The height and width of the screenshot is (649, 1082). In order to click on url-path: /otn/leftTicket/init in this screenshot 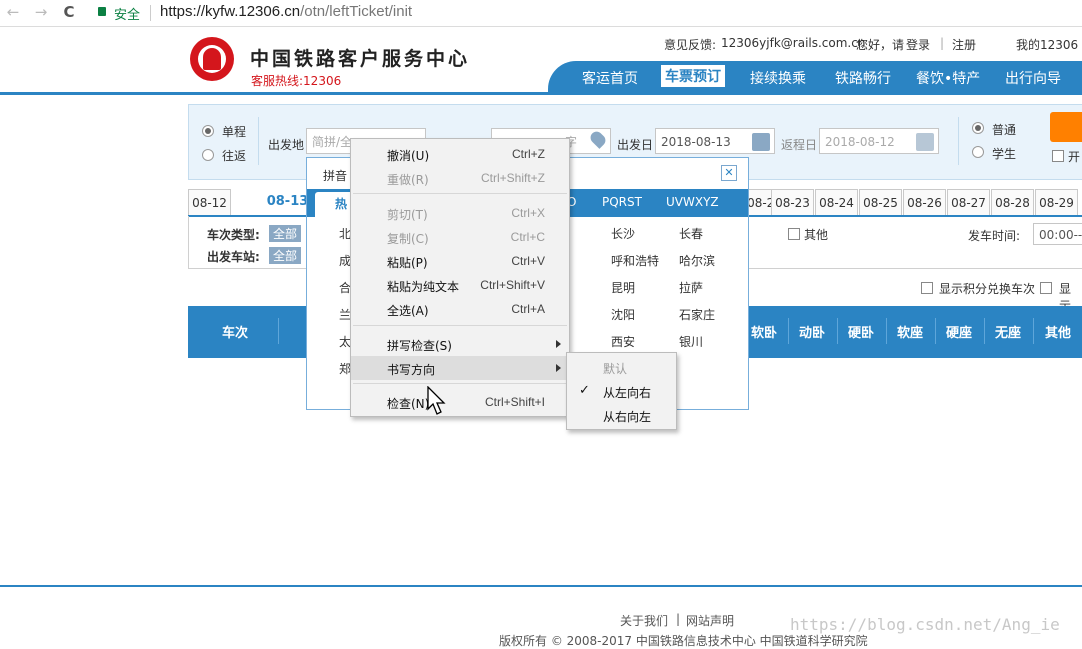, I will do `click(356, 11)`.